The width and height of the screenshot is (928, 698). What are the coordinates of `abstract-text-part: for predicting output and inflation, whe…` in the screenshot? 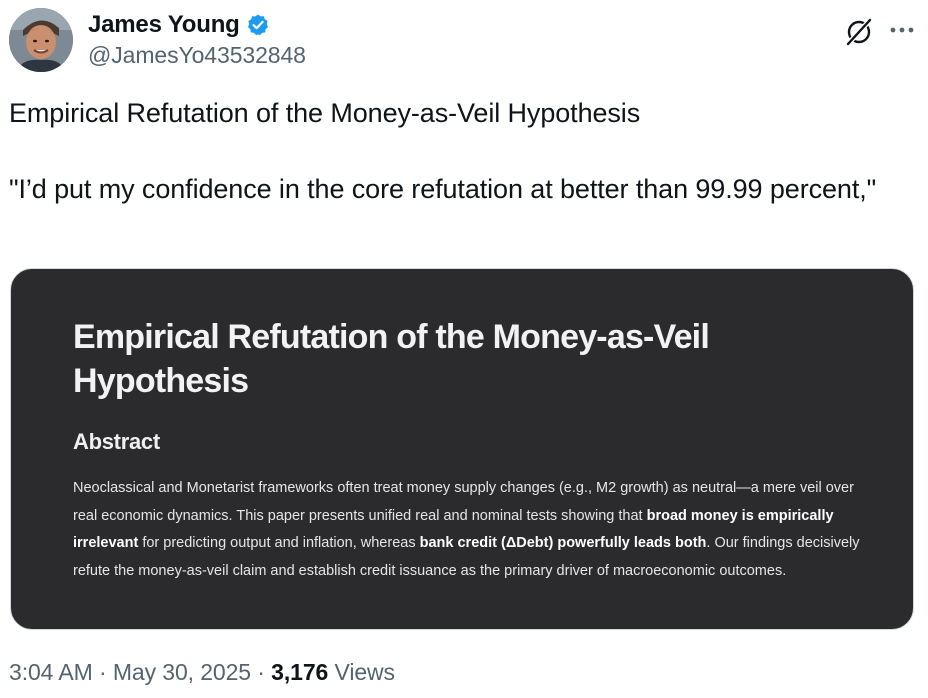 It's located at (279, 543).